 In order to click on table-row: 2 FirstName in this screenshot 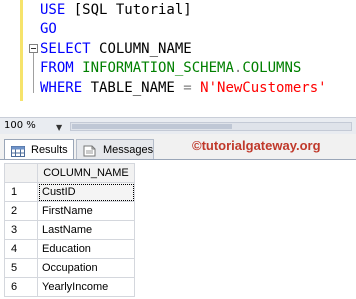, I will do `click(69, 211)`.